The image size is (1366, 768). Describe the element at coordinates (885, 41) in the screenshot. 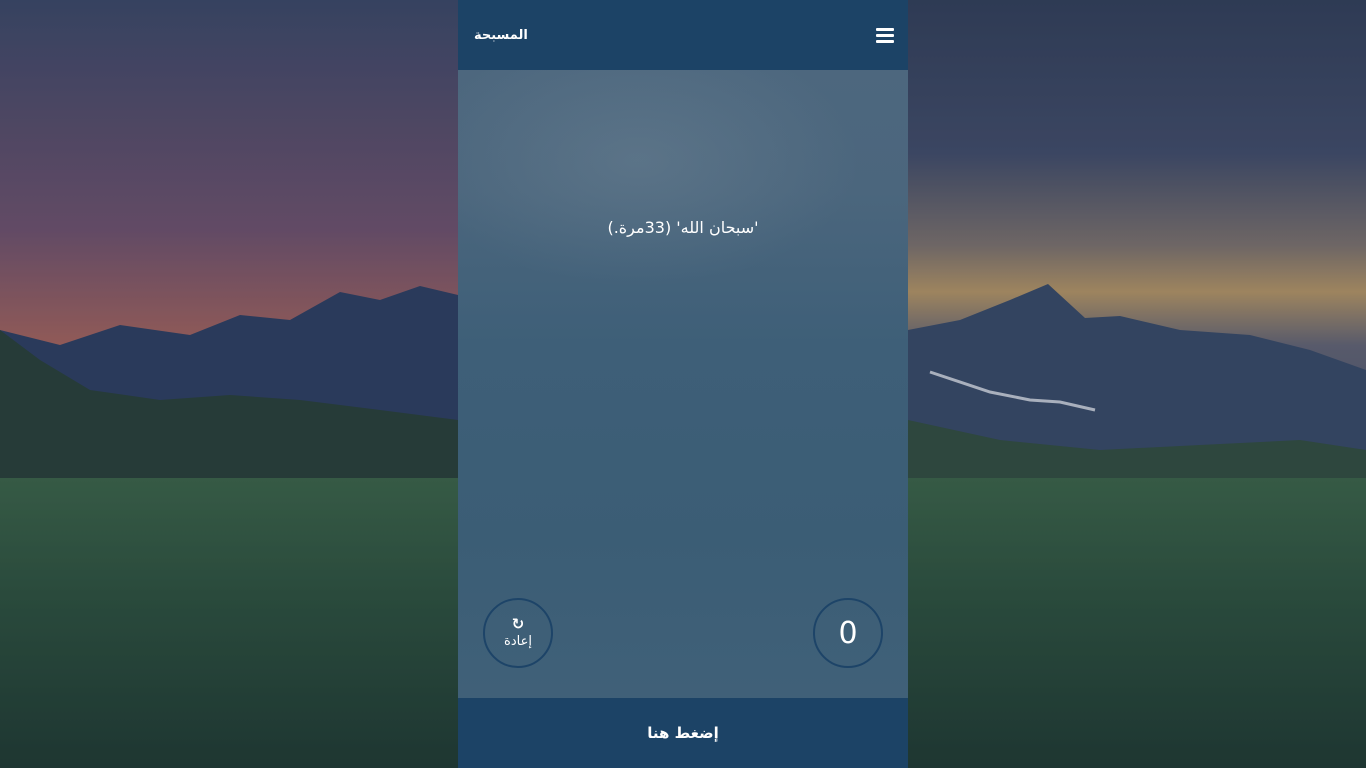

I see `menu-bar-bottom` at that location.